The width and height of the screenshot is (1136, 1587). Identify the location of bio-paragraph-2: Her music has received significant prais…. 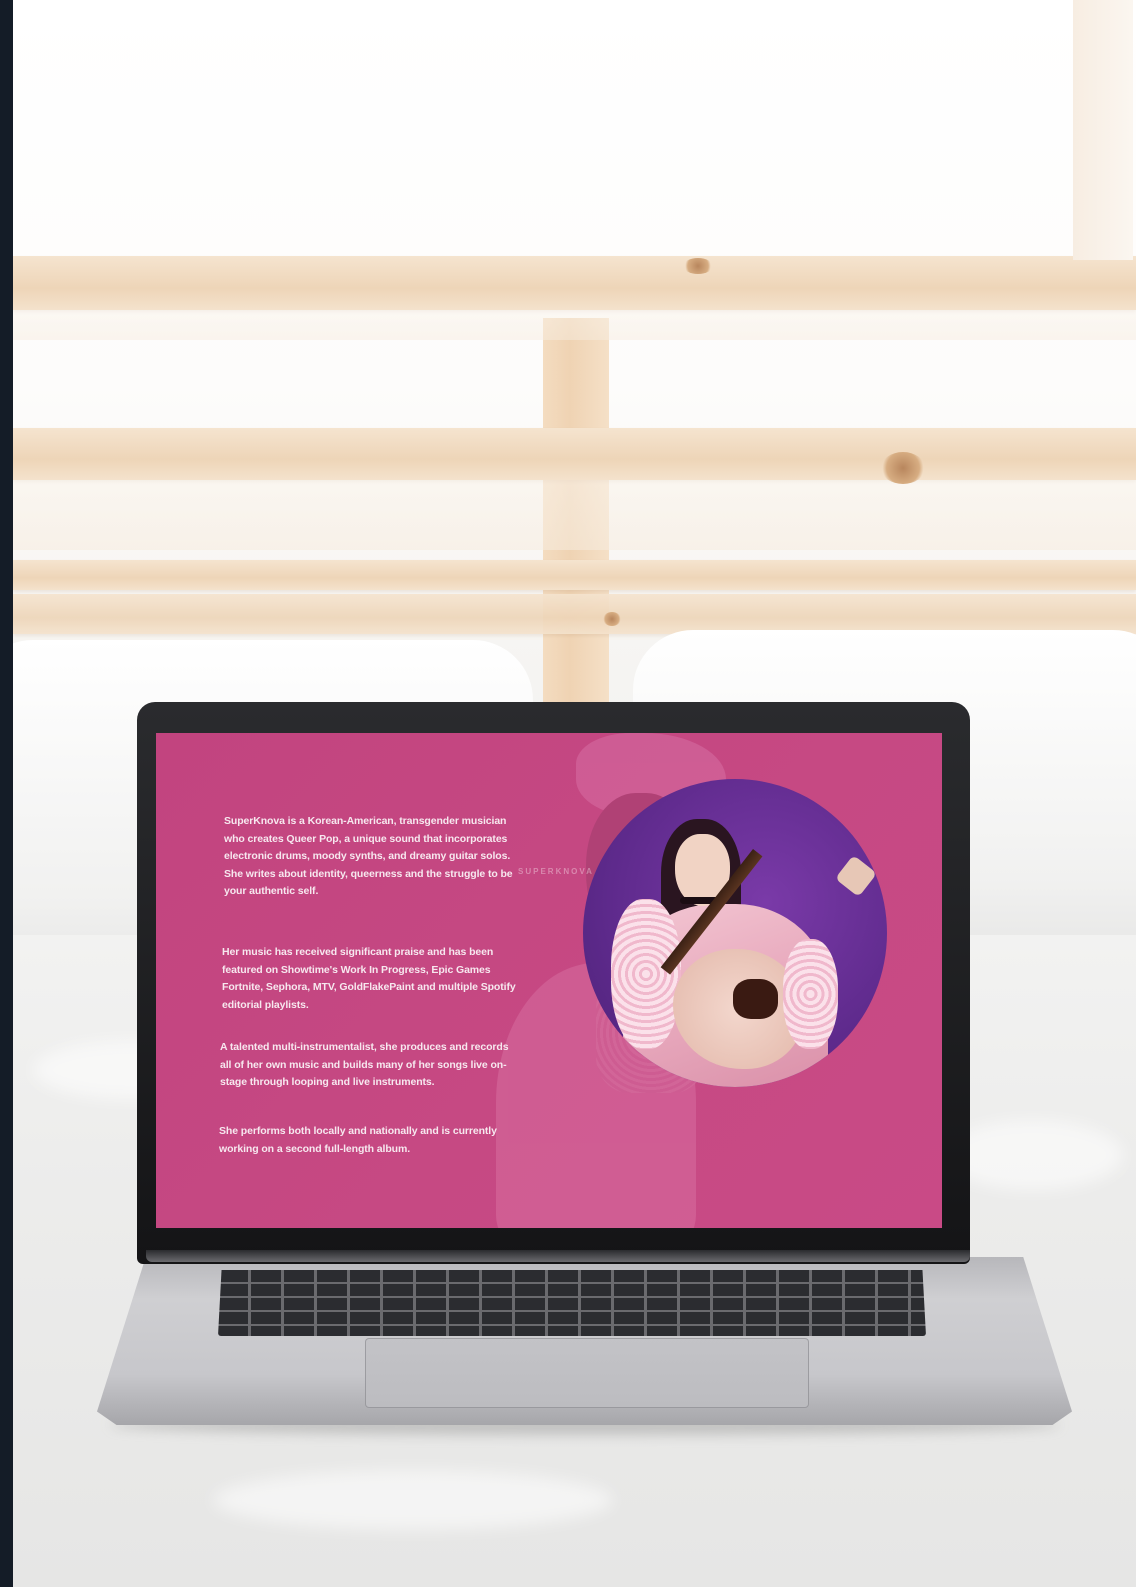
(369, 978).